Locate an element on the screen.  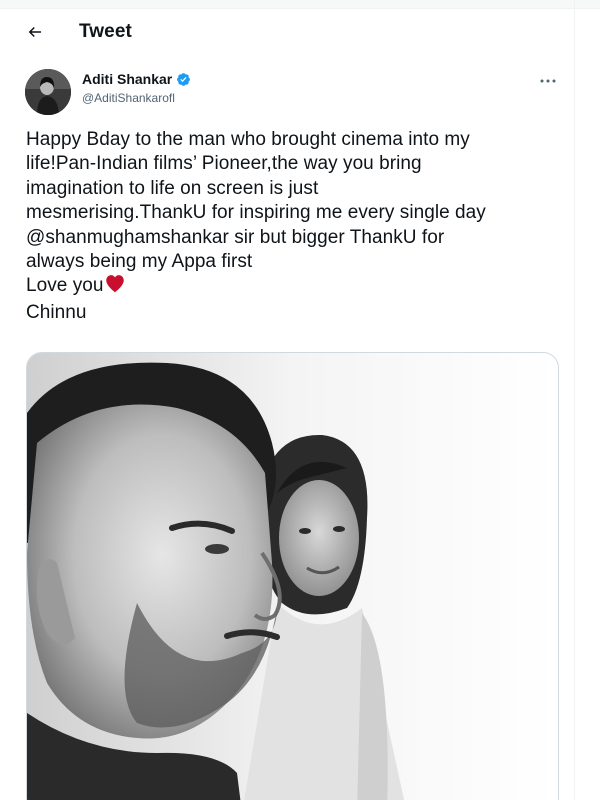
page-title: Tweet is located at coordinates (105, 31).